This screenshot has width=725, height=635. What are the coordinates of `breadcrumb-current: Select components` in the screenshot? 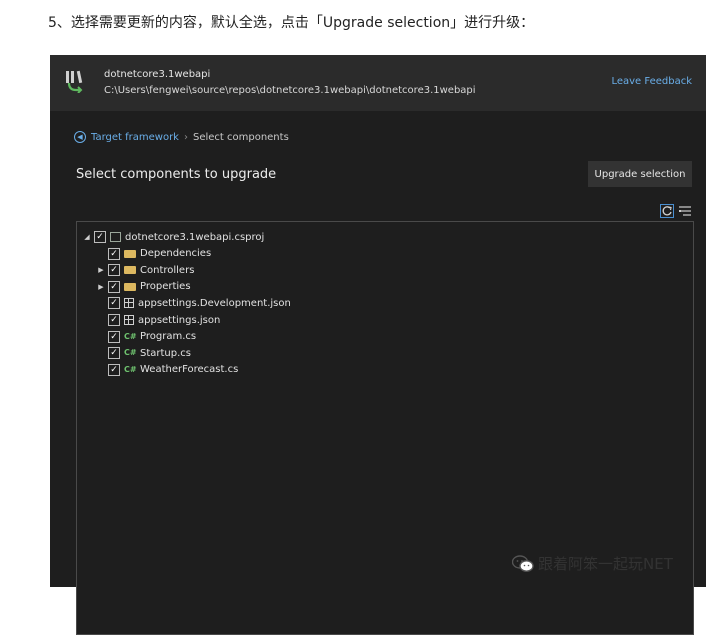 It's located at (240, 137).